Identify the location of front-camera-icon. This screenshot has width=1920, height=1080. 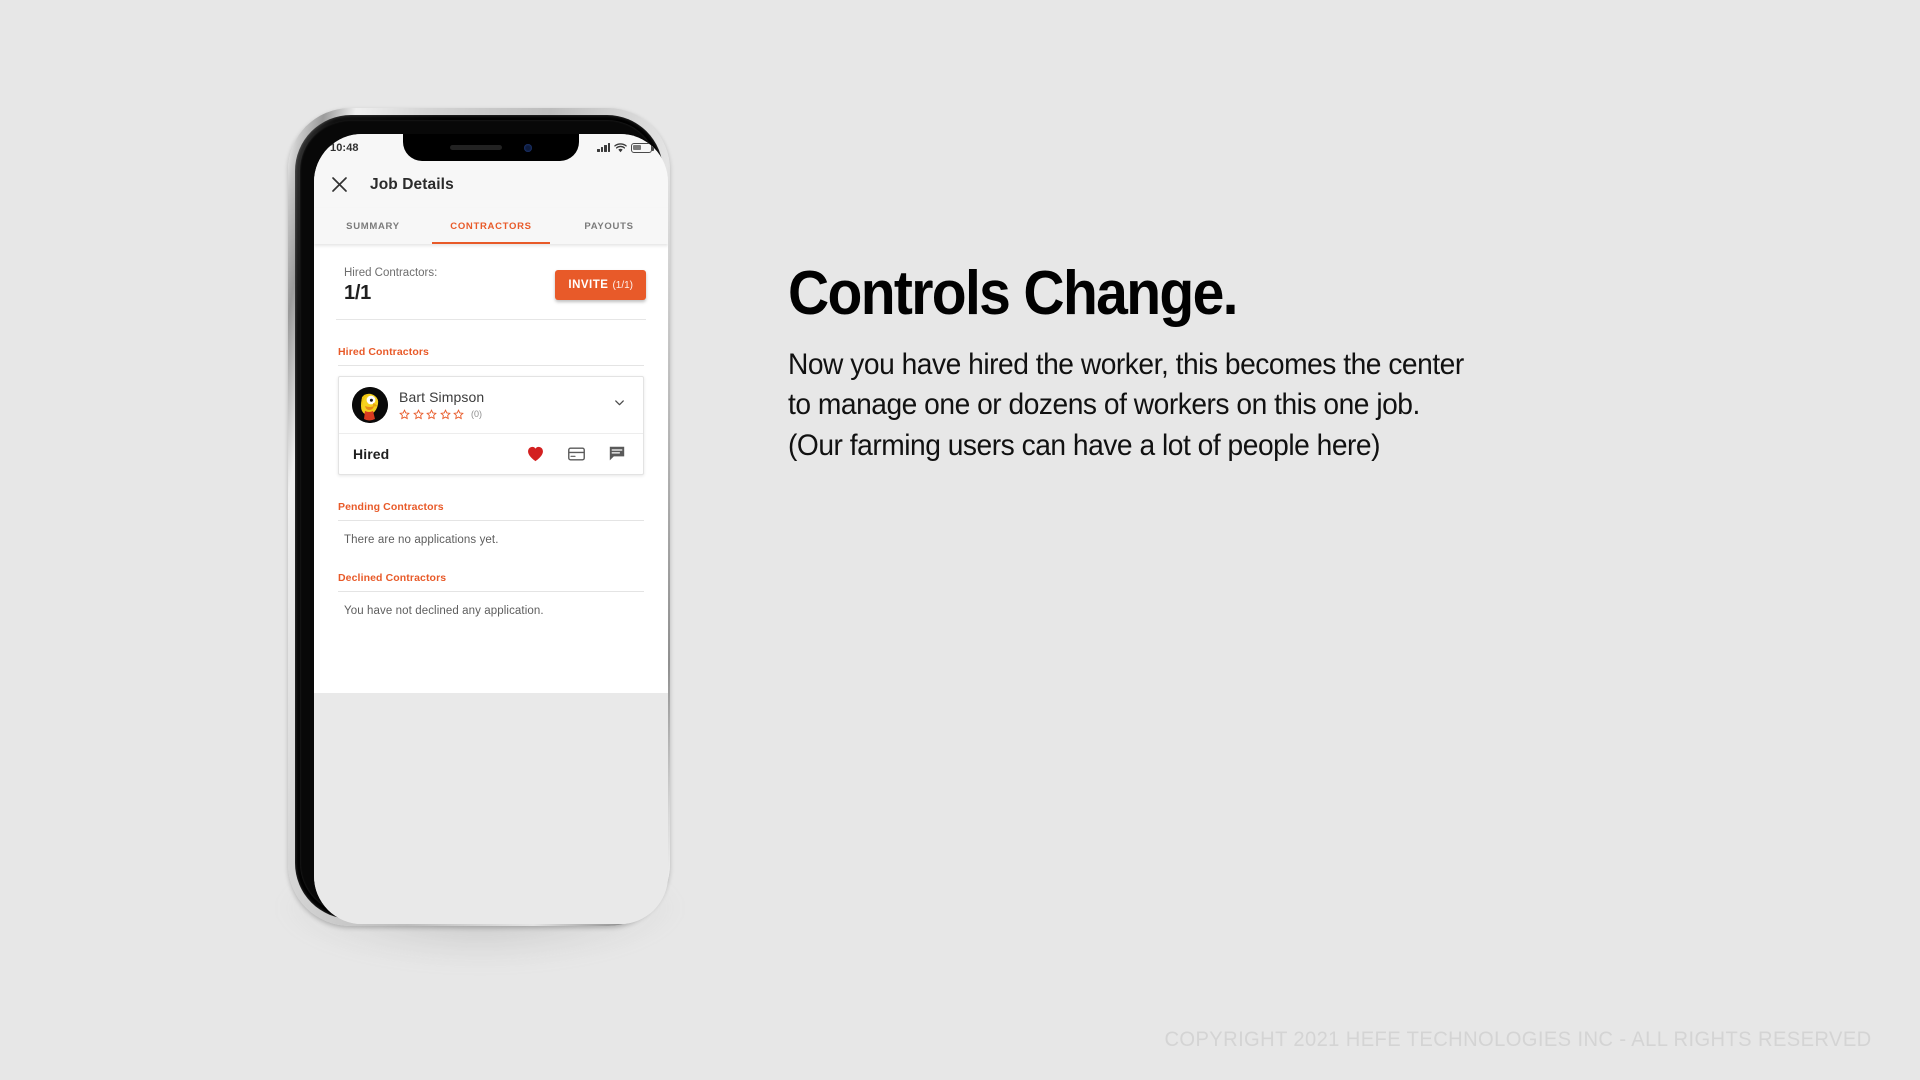
(528, 147).